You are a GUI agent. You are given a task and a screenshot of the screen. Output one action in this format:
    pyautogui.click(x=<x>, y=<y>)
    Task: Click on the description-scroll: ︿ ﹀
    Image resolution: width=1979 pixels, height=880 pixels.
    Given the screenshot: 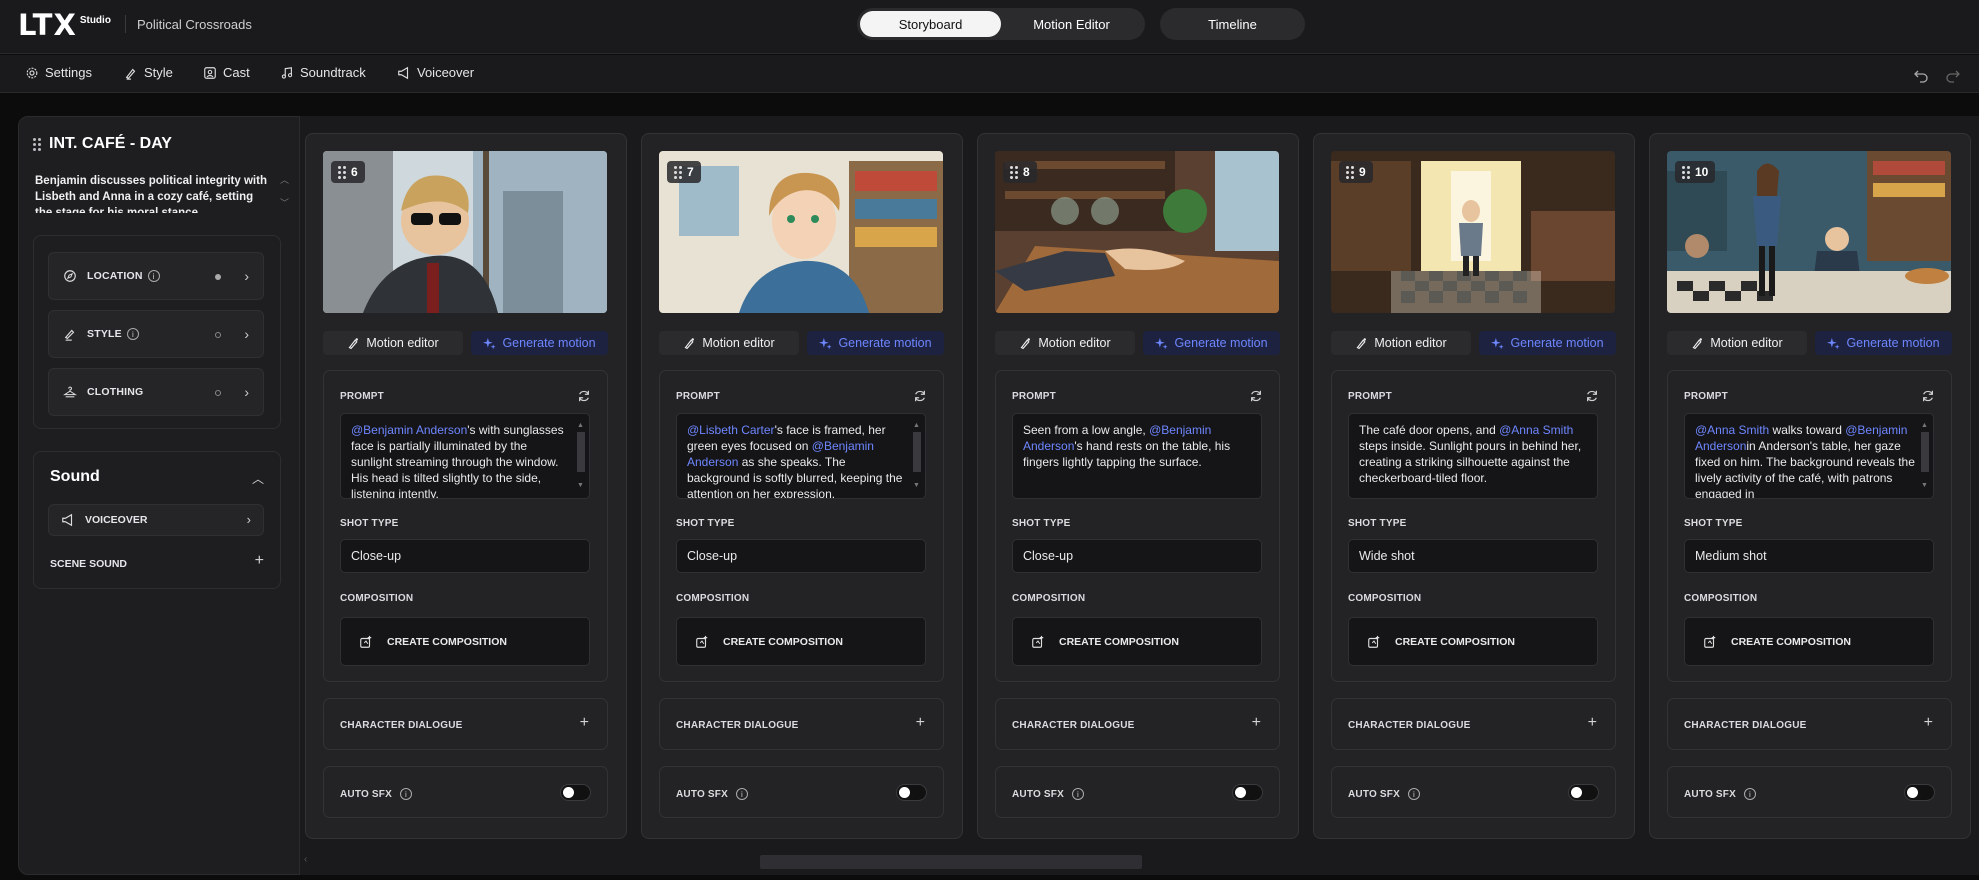 What is the action you would take?
    pyautogui.click(x=284, y=191)
    